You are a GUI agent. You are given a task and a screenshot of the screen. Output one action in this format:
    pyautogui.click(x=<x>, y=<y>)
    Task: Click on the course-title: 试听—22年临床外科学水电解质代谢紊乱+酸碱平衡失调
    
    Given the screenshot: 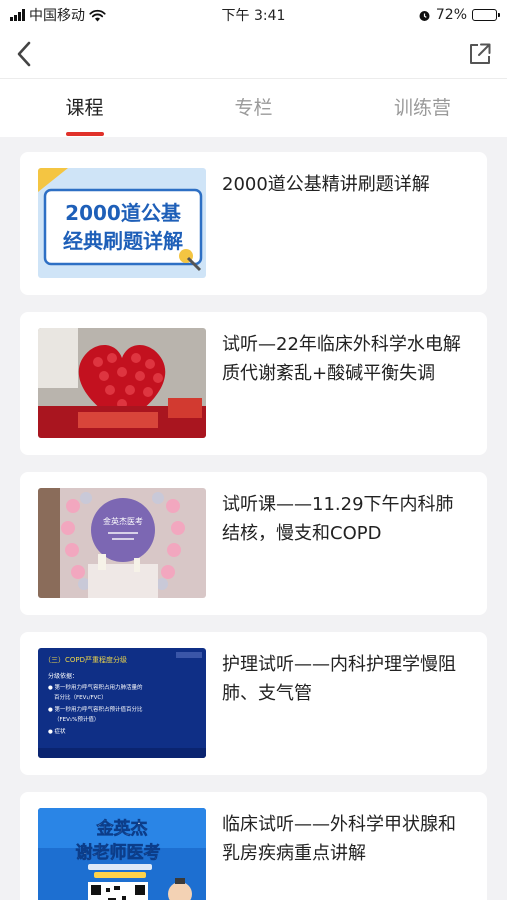 What is the action you would take?
    pyautogui.click(x=341, y=359)
    